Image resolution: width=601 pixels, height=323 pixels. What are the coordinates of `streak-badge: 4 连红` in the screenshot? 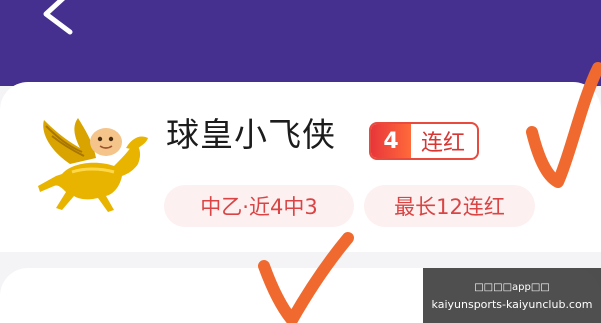 It's located at (424, 141).